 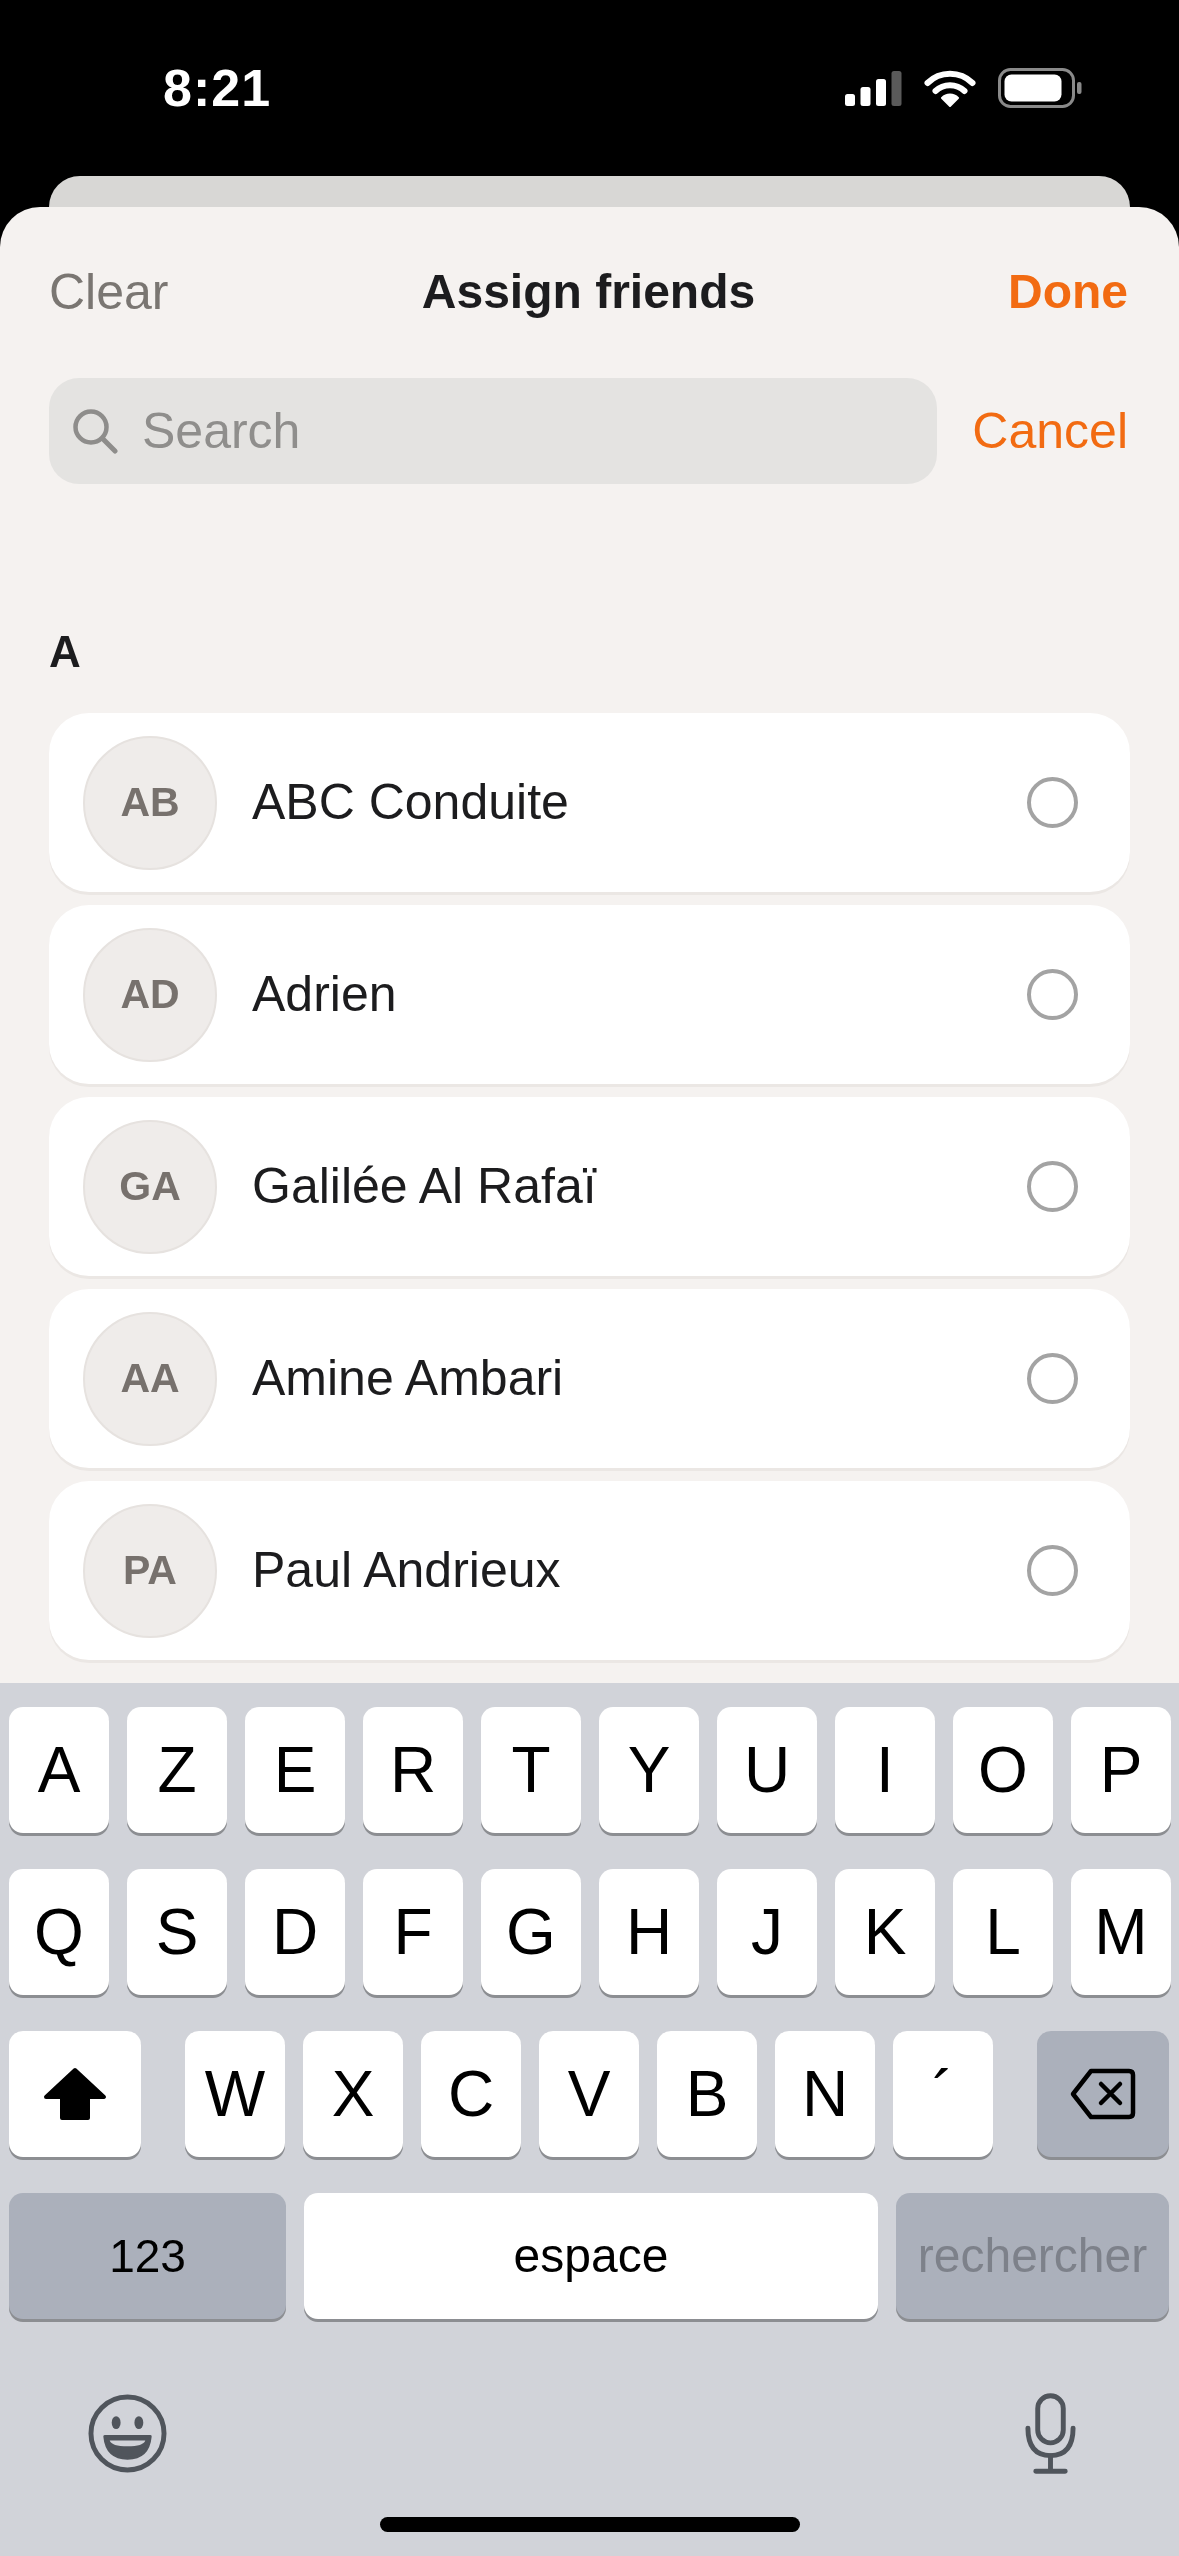 I want to click on keyboard-key: R, so click(x=413, y=1770).